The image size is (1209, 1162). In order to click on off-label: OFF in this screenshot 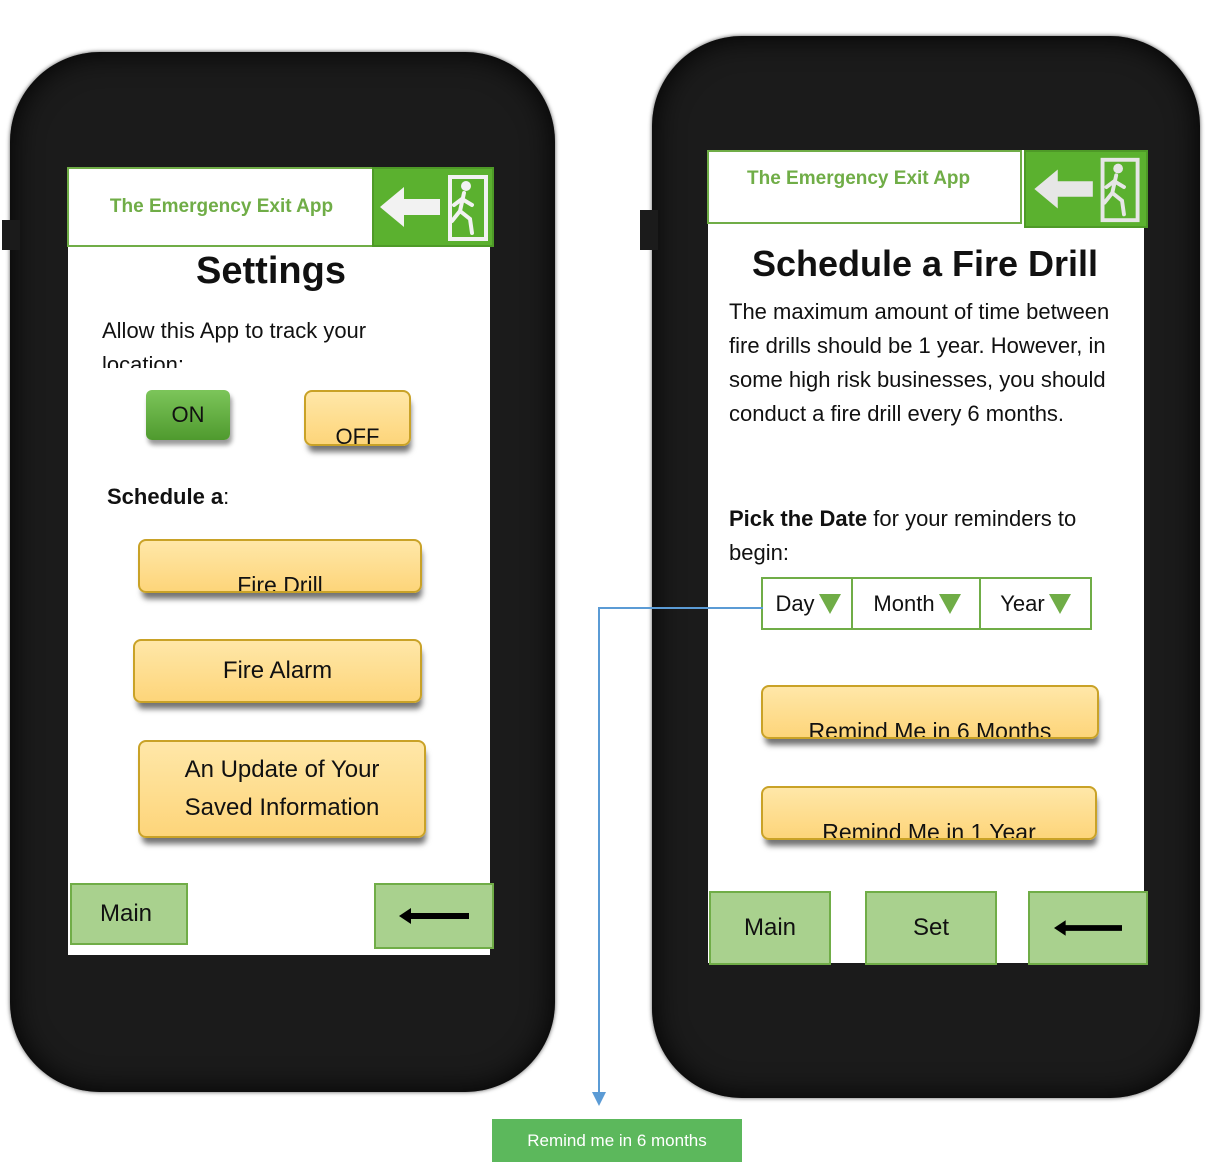, I will do `click(357, 435)`.